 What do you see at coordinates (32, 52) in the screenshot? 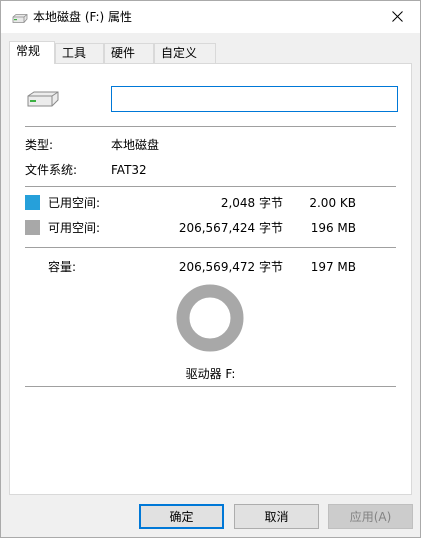
I see `tab-general: 常规` at bounding box center [32, 52].